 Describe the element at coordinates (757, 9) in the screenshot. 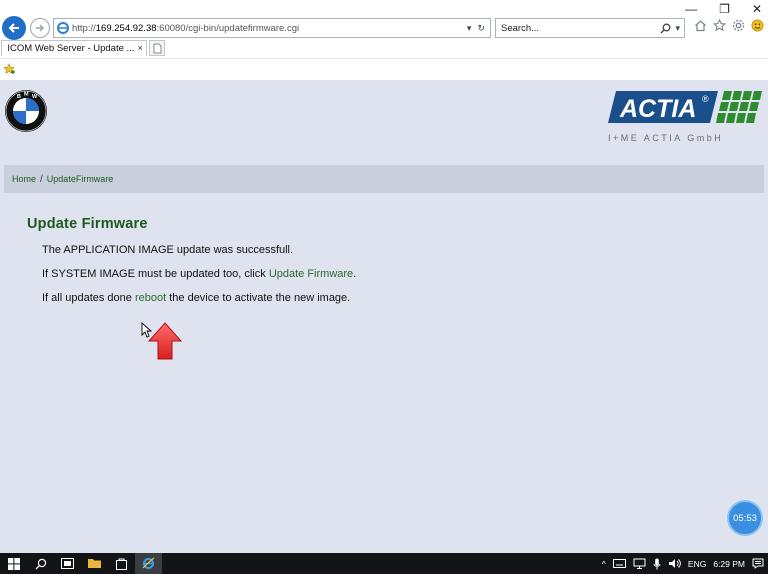

I see `close-window-icon: ✕` at that location.